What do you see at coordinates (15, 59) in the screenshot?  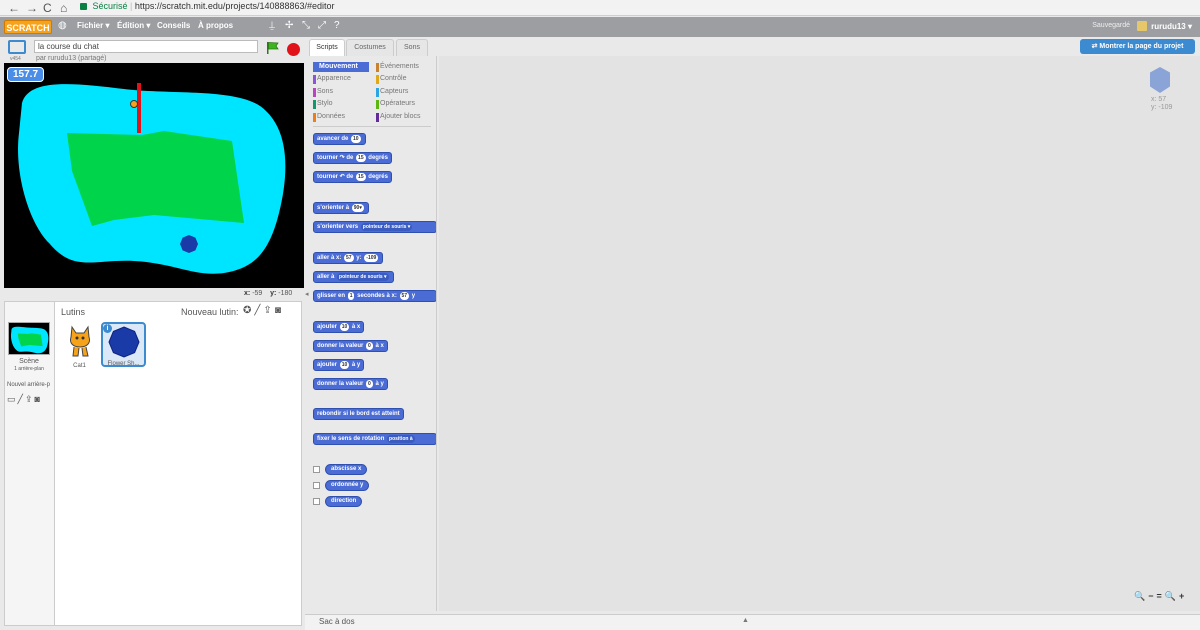 I see `version-label: v454` at bounding box center [15, 59].